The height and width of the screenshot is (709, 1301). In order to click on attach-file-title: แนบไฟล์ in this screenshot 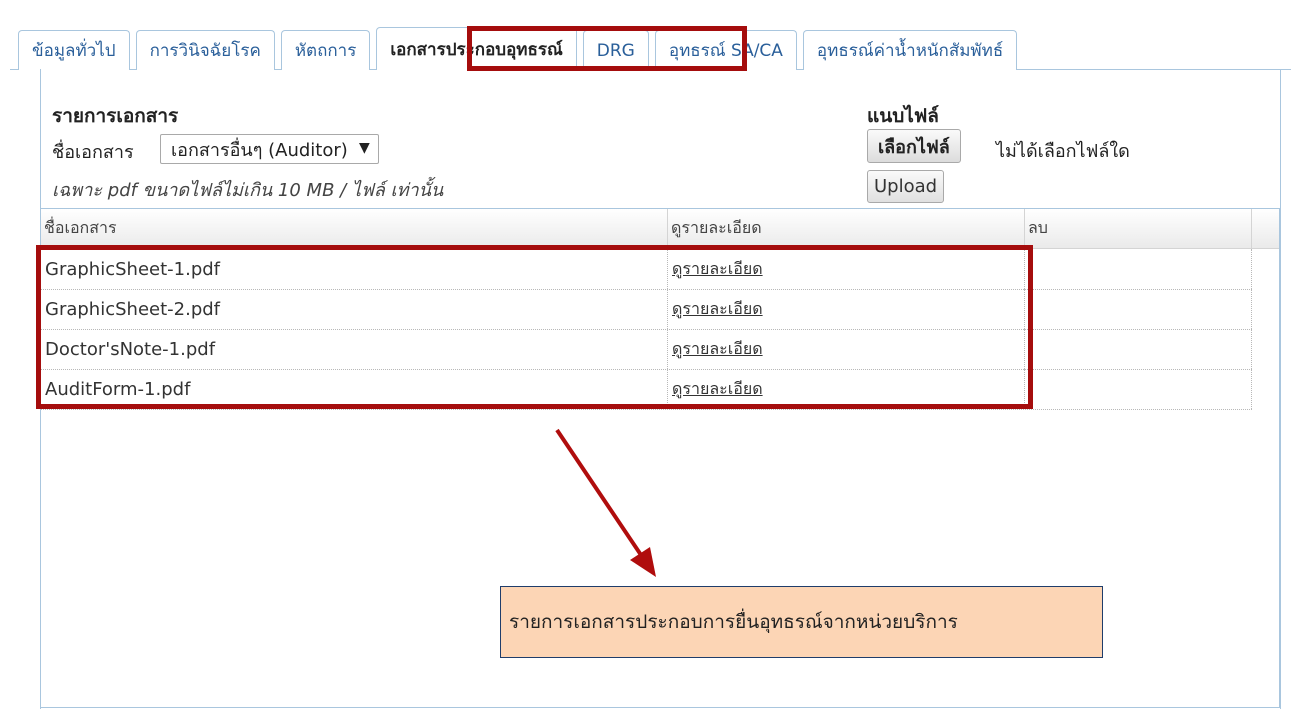, I will do `click(903, 116)`.